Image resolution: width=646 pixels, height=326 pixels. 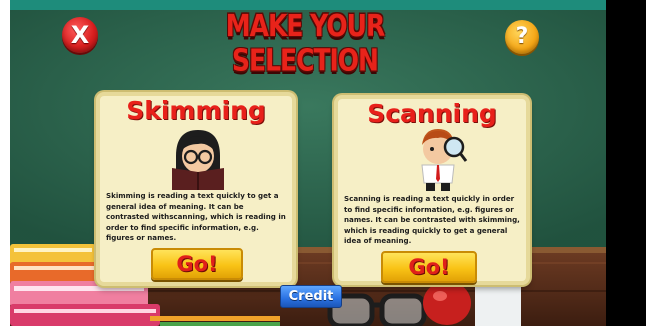 What do you see at coordinates (626, 163) in the screenshot?
I see `letterbox-bar` at bounding box center [626, 163].